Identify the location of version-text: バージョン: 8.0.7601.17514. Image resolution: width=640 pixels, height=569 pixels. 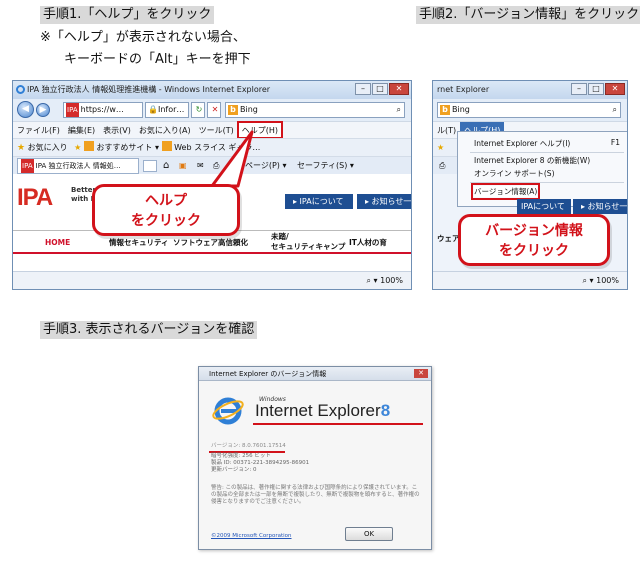
(248, 446).